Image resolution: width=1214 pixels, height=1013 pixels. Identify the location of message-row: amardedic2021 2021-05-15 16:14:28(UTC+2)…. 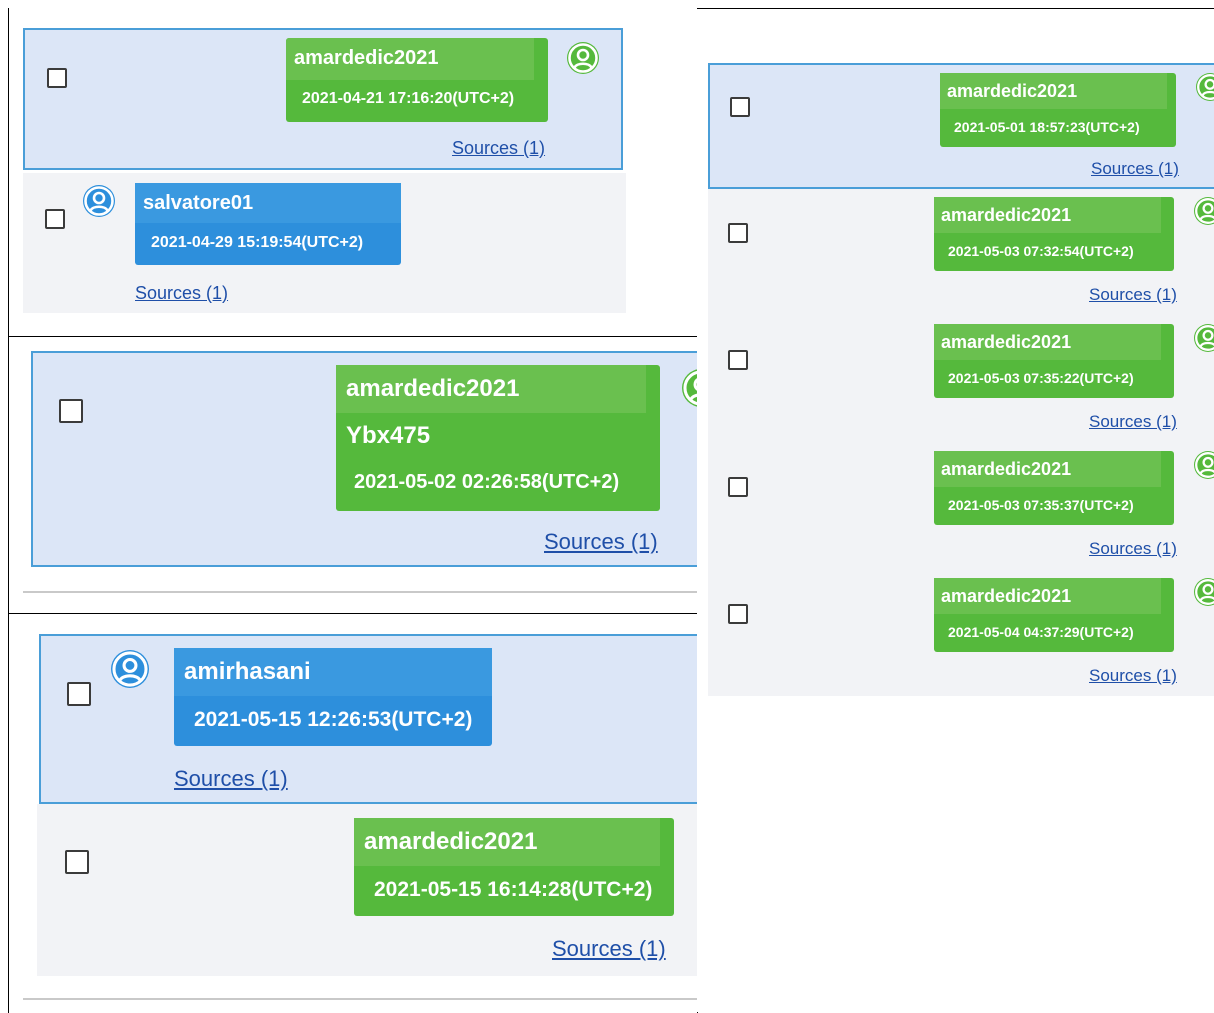
(367, 890).